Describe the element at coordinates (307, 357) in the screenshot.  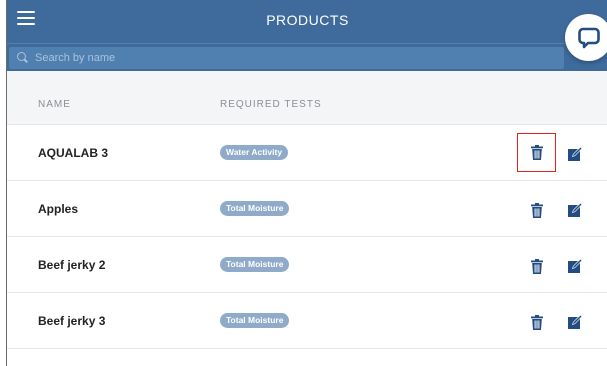
I see `product-row-partial` at that location.